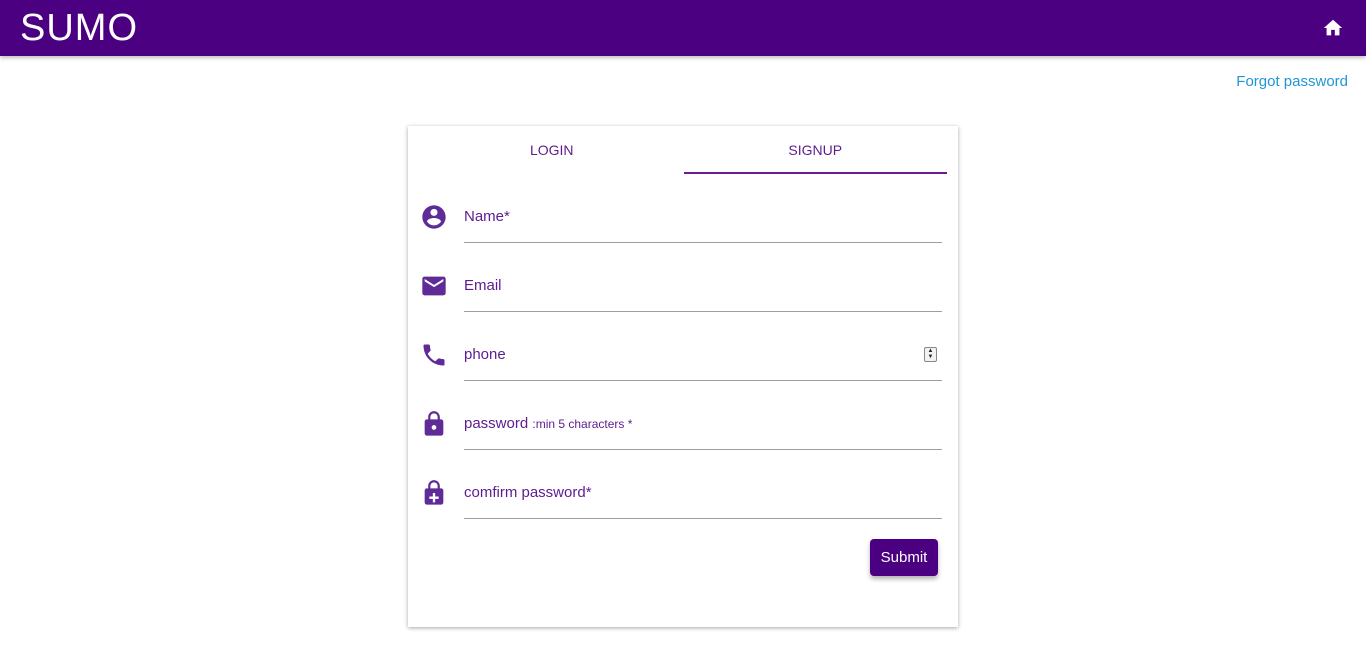 The image size is (1366, 654). I want to click on confirm-password-input, so click(703, 495).